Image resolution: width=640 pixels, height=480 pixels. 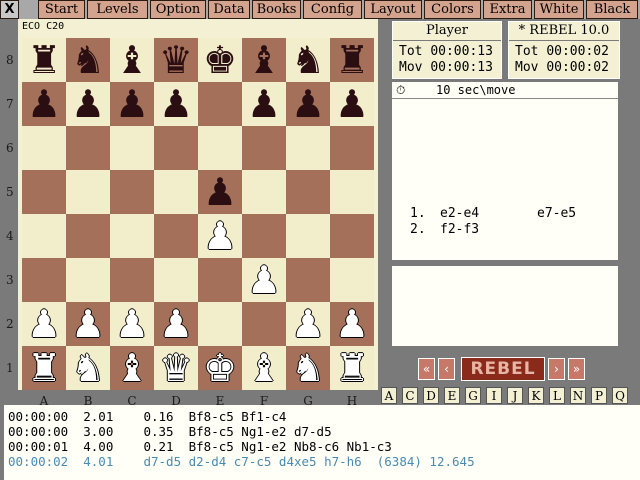 What do you see at coordinates (117, 9) in the screenshot?
I see `menu-levels: Levels` at bounding box center [117, 9].